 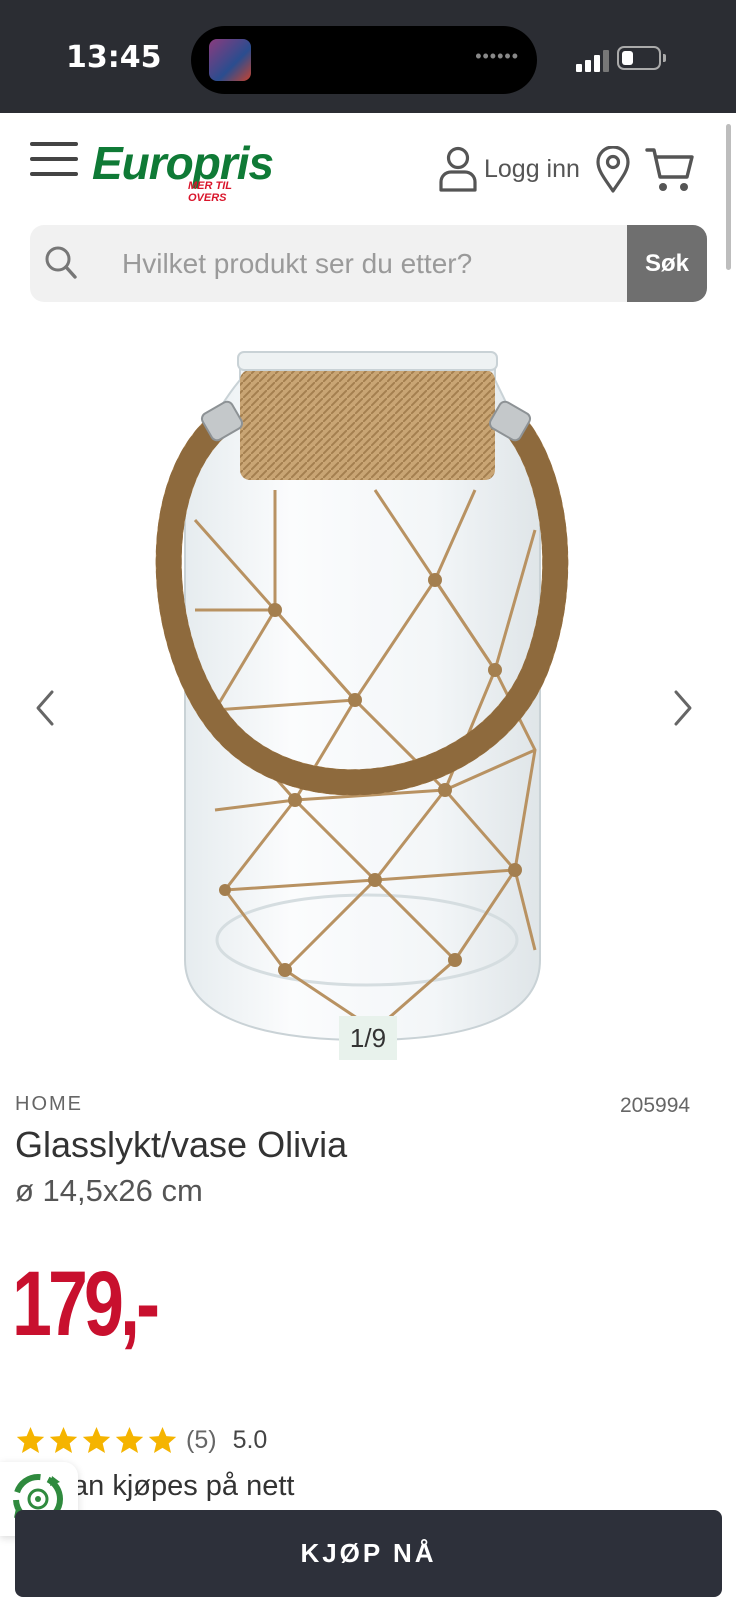 What do you see at coordinates (183, 1486) in the screenshot?
I see `availability-text: an kjøpes på nett` at bounding box center [183, 1486].